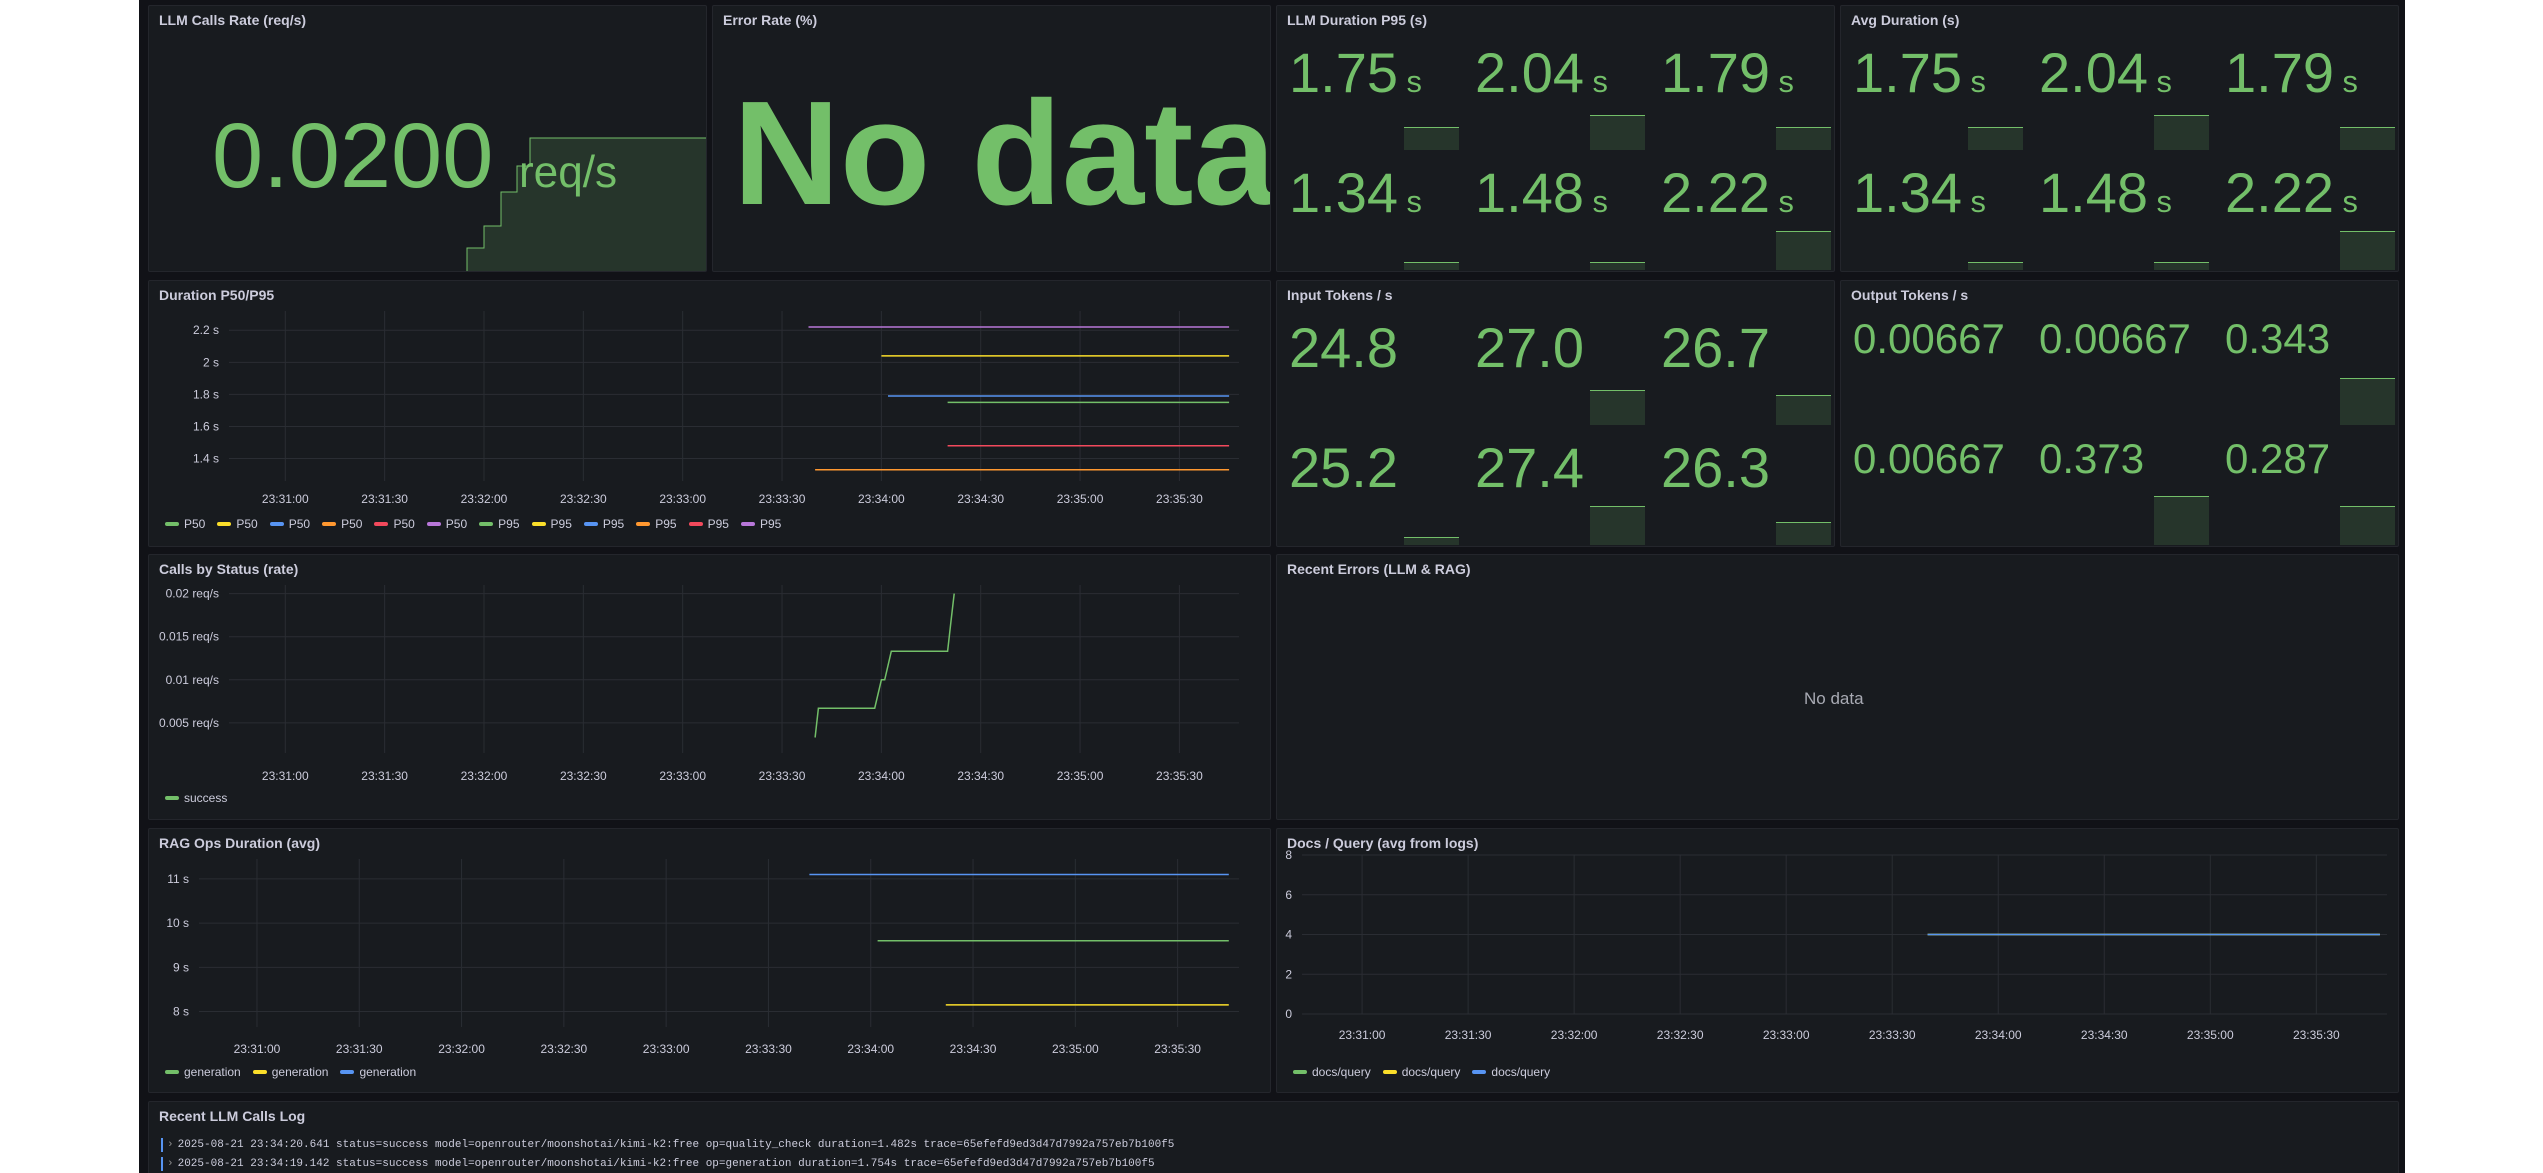 Image resolution: width=2543 pixels, height=1173 pixels. What do you see at coordinates (1357, 20) in the screenshot?
I see `panel-title: LLM Duration P95 (s)` at bounding box center [1357, 20].